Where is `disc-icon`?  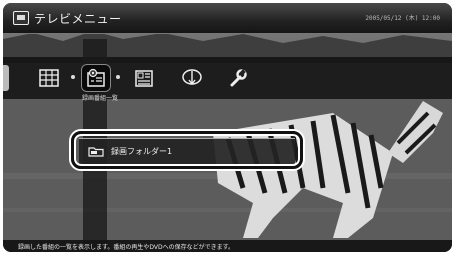 disc-icon is located at coordinates (192, 77).